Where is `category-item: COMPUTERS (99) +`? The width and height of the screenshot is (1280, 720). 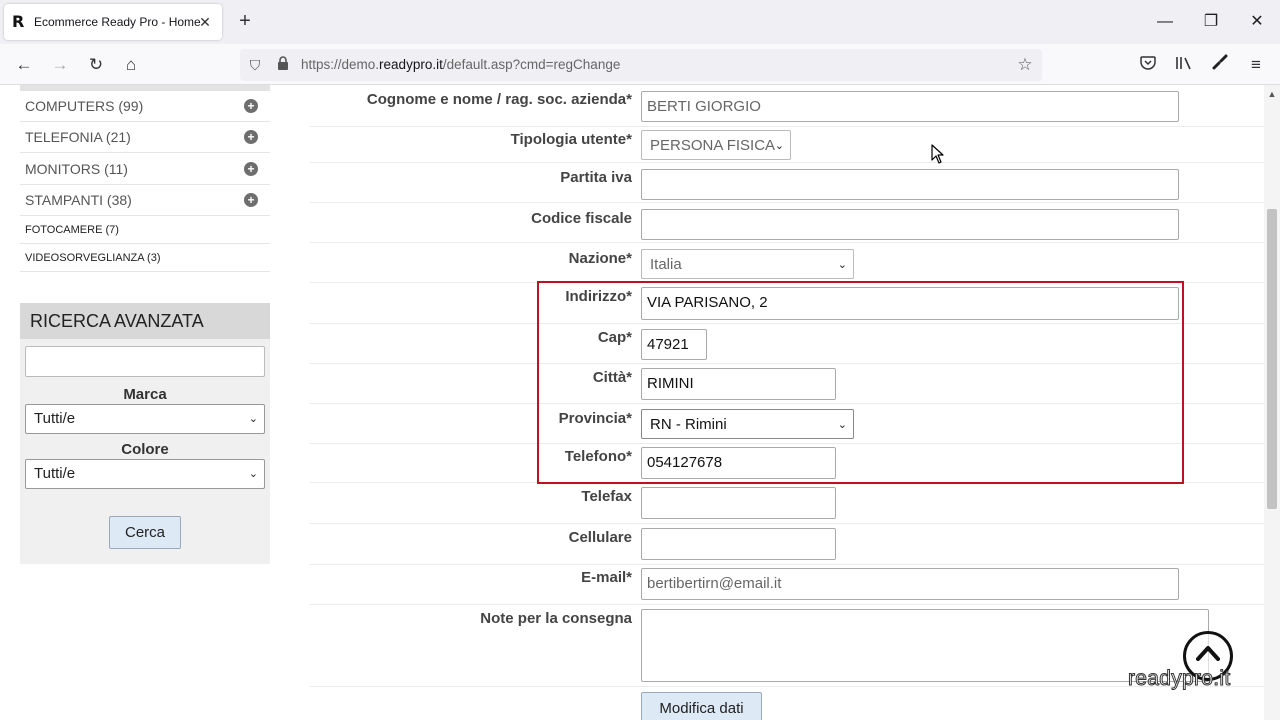 category-item: COMPUTERS (99) + is located at coordinates (145, 106).